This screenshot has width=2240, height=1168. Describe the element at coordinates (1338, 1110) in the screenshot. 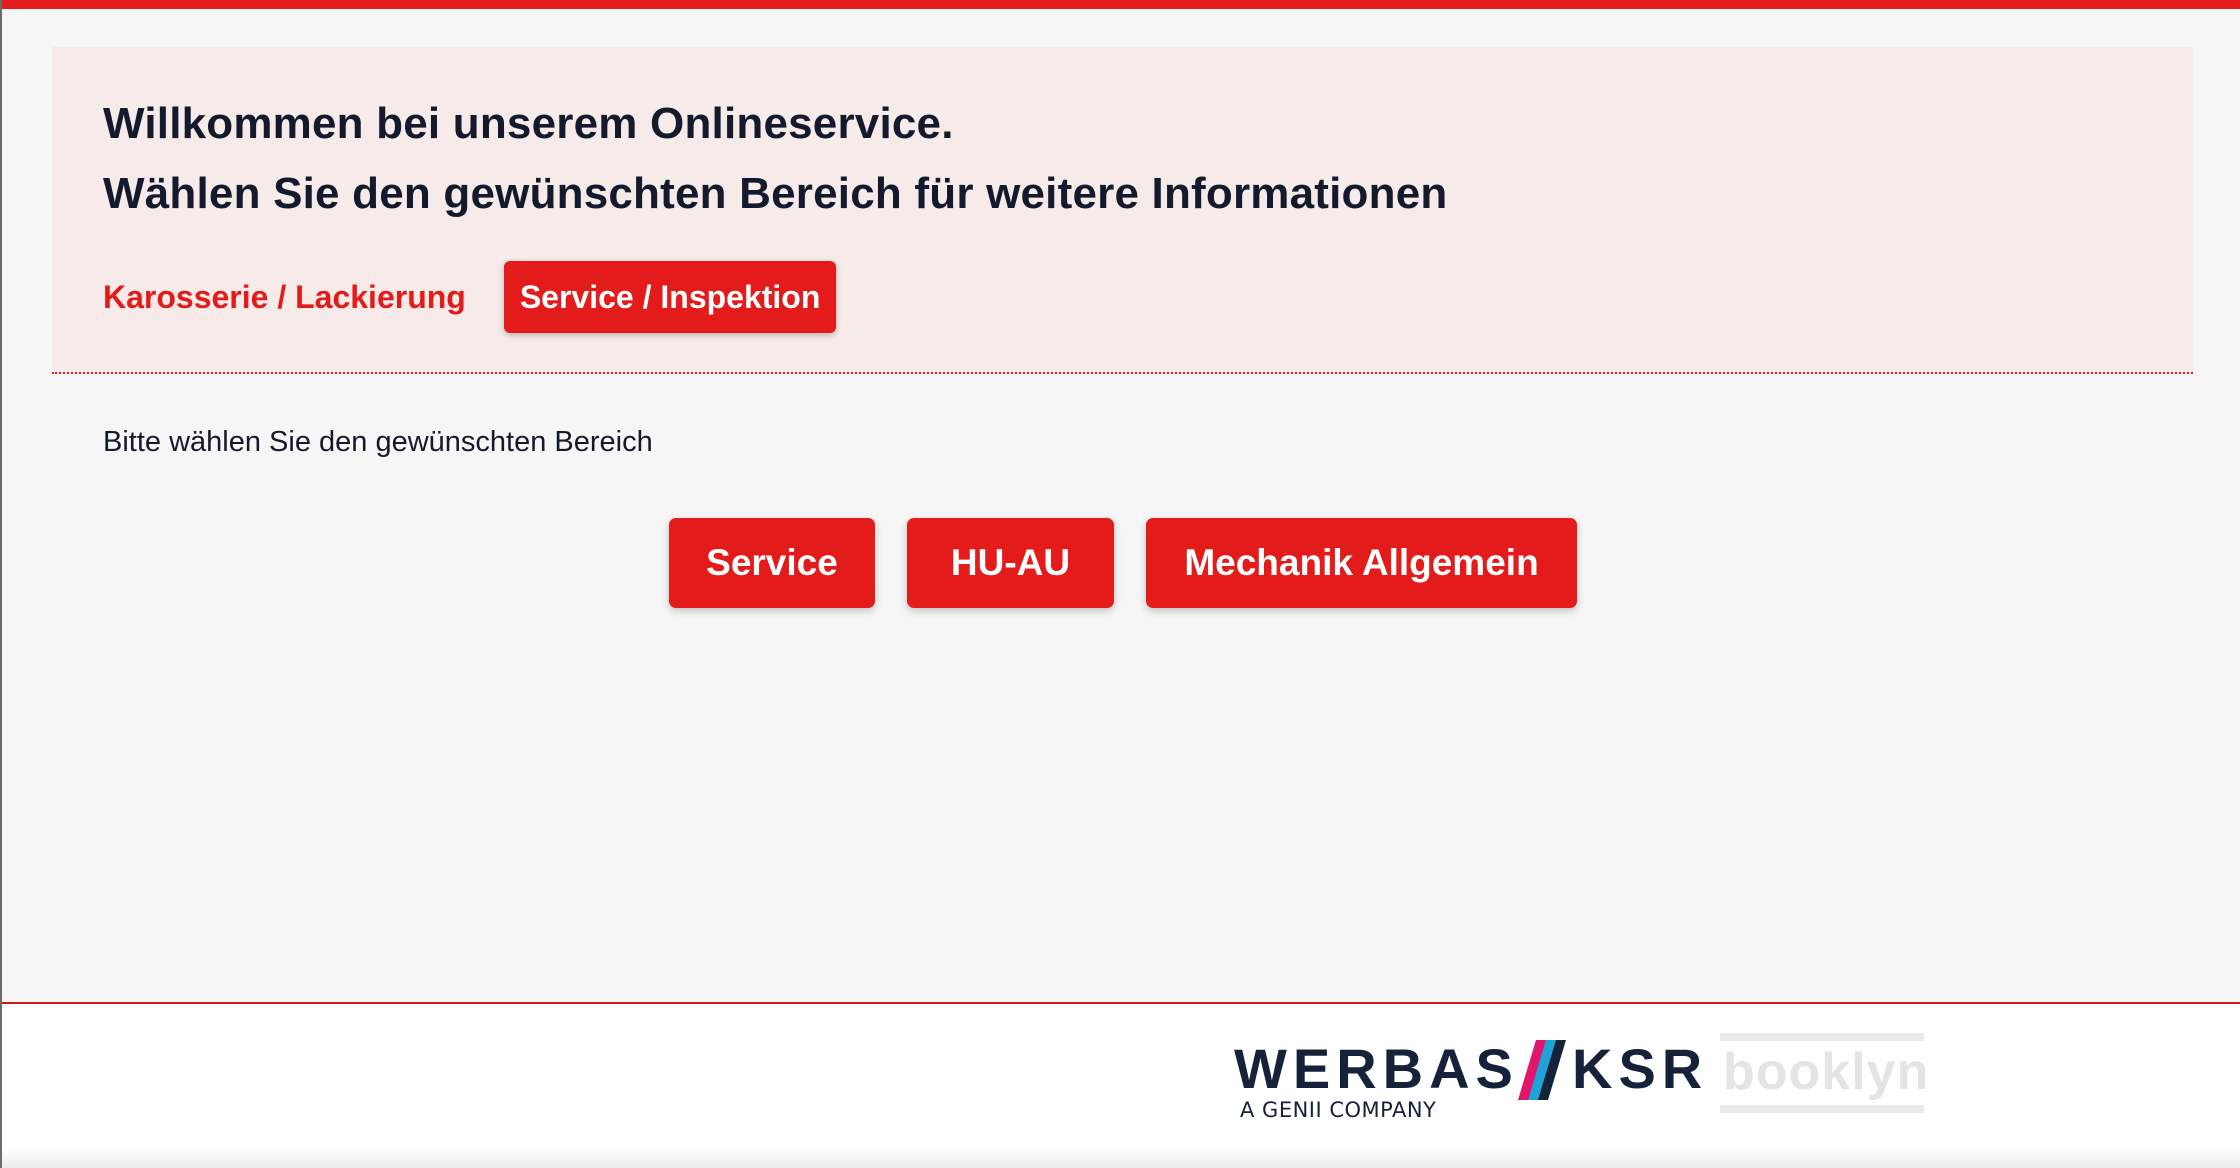

I see `werbas-tagline: A GENII COMPANY` at that location.